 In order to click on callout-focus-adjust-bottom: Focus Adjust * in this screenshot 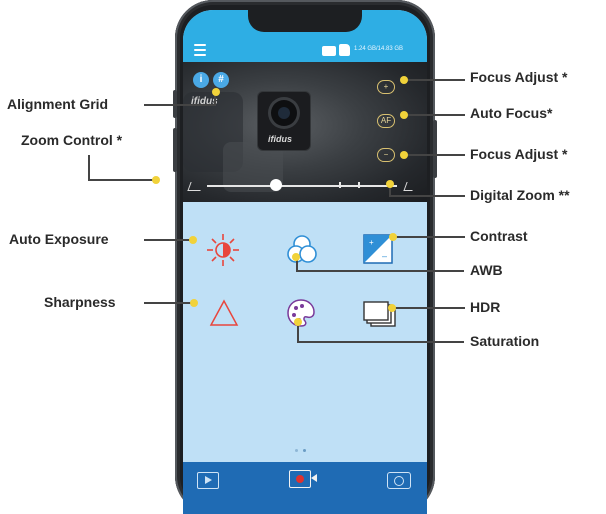, I will do `click(519, 154)`.